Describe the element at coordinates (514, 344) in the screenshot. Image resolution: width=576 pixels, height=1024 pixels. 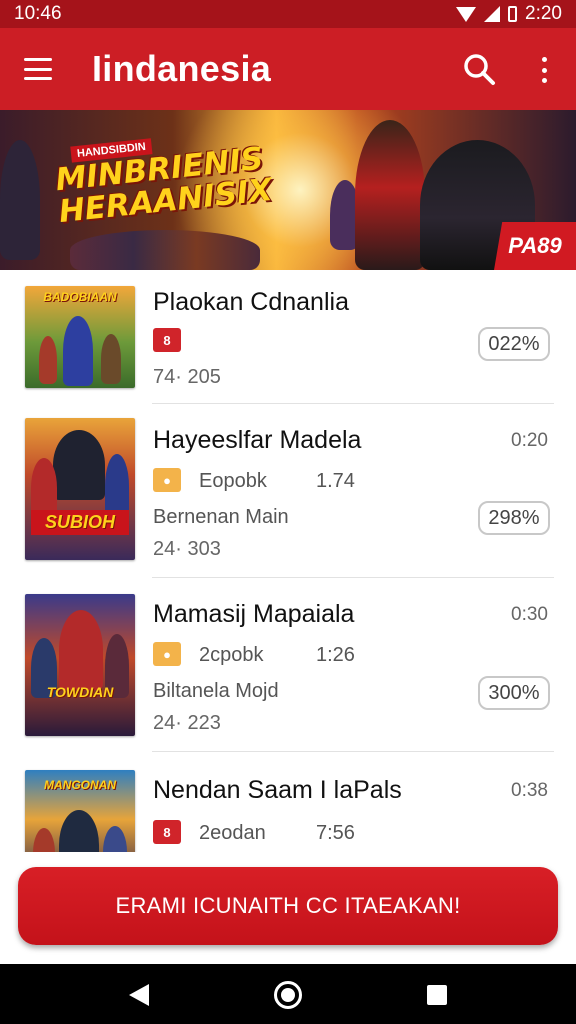
I see `progress-pill: 022%` at that location.